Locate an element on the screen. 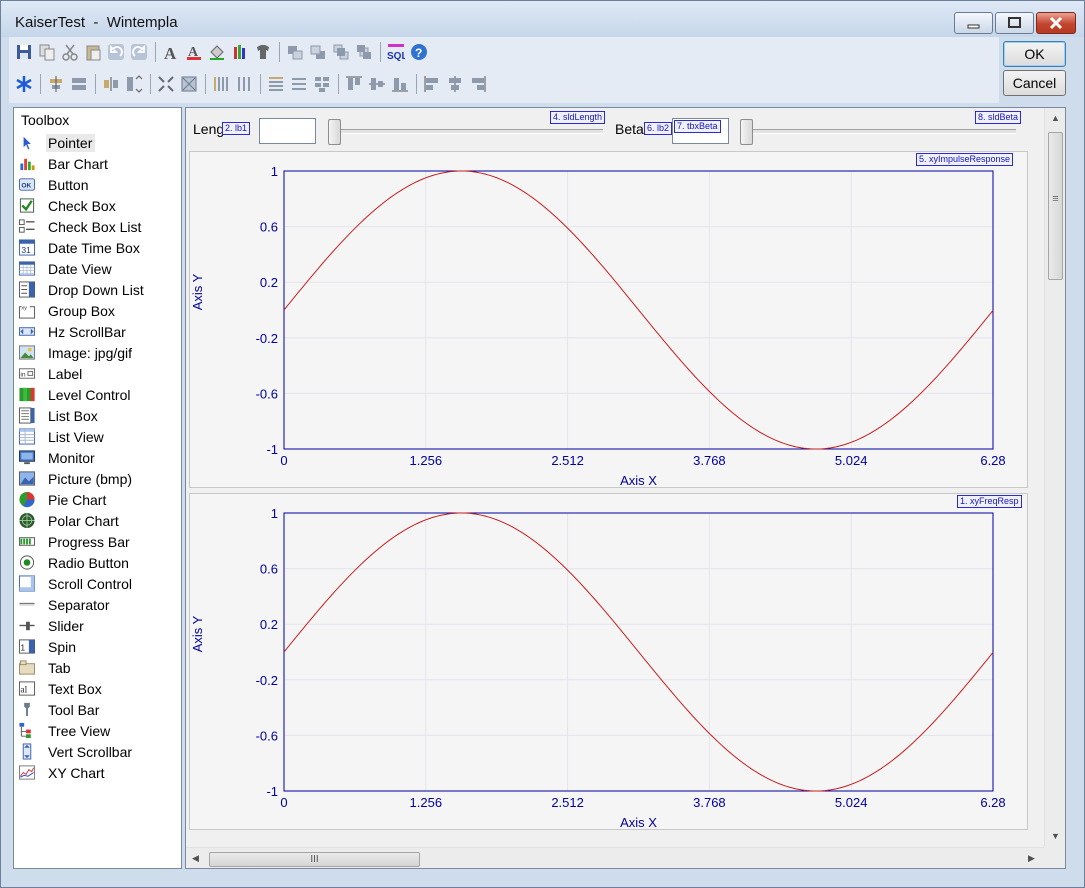 The image size is (1085, 888). toolbox-item-pie-chart: Pie Chart is located at coordinates (97, 499).